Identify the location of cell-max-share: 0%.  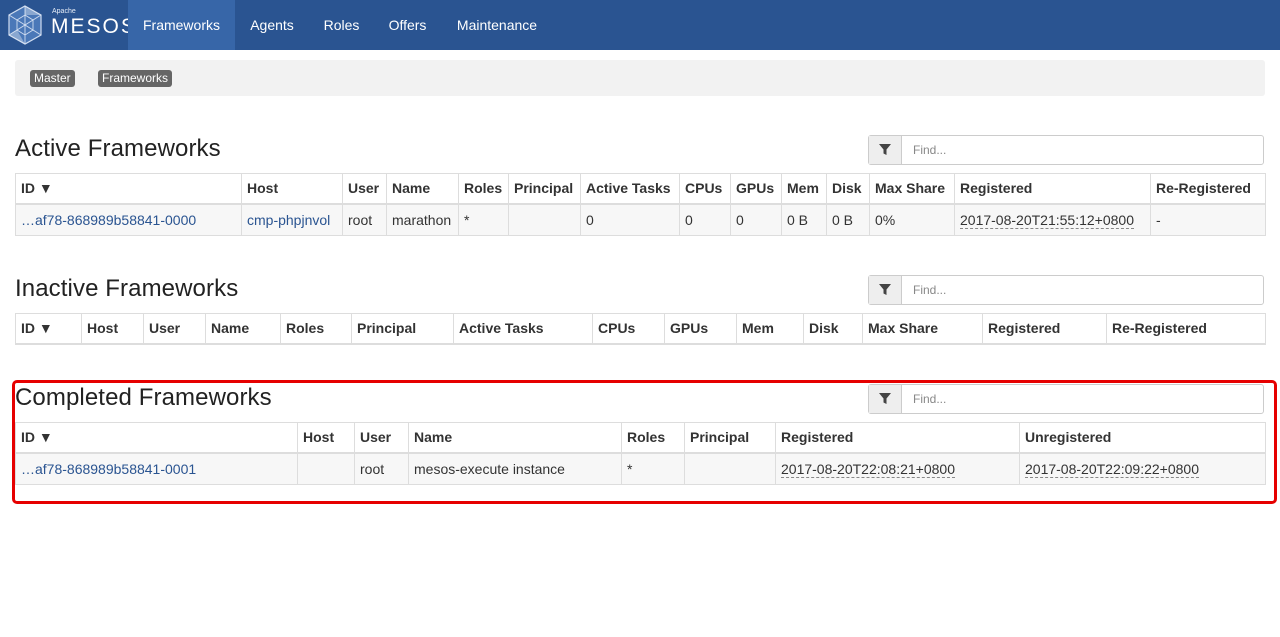
(912, 219).